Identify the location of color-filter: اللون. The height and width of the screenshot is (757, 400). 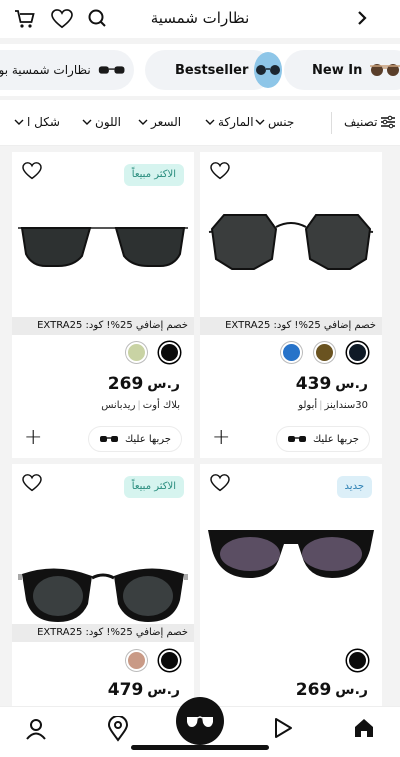
(101, 122).